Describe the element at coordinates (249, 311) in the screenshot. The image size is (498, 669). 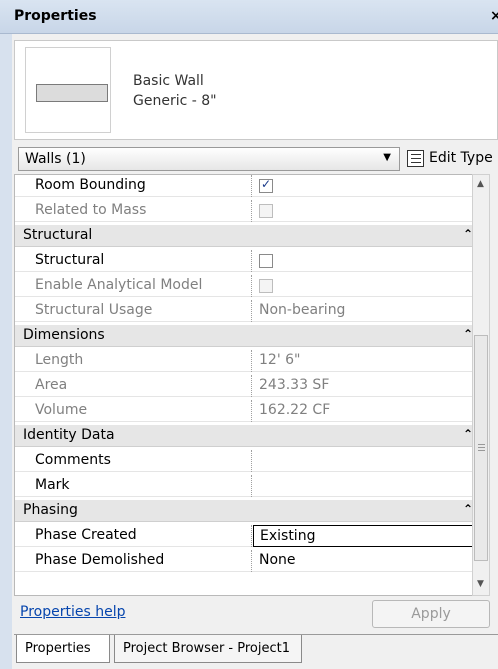
I see `property-row: Structural Usage Non-bearing` at that location.